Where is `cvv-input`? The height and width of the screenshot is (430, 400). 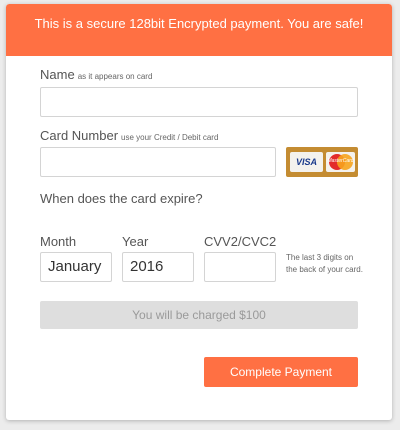 cvv-input is located at coordinates (240, 267).